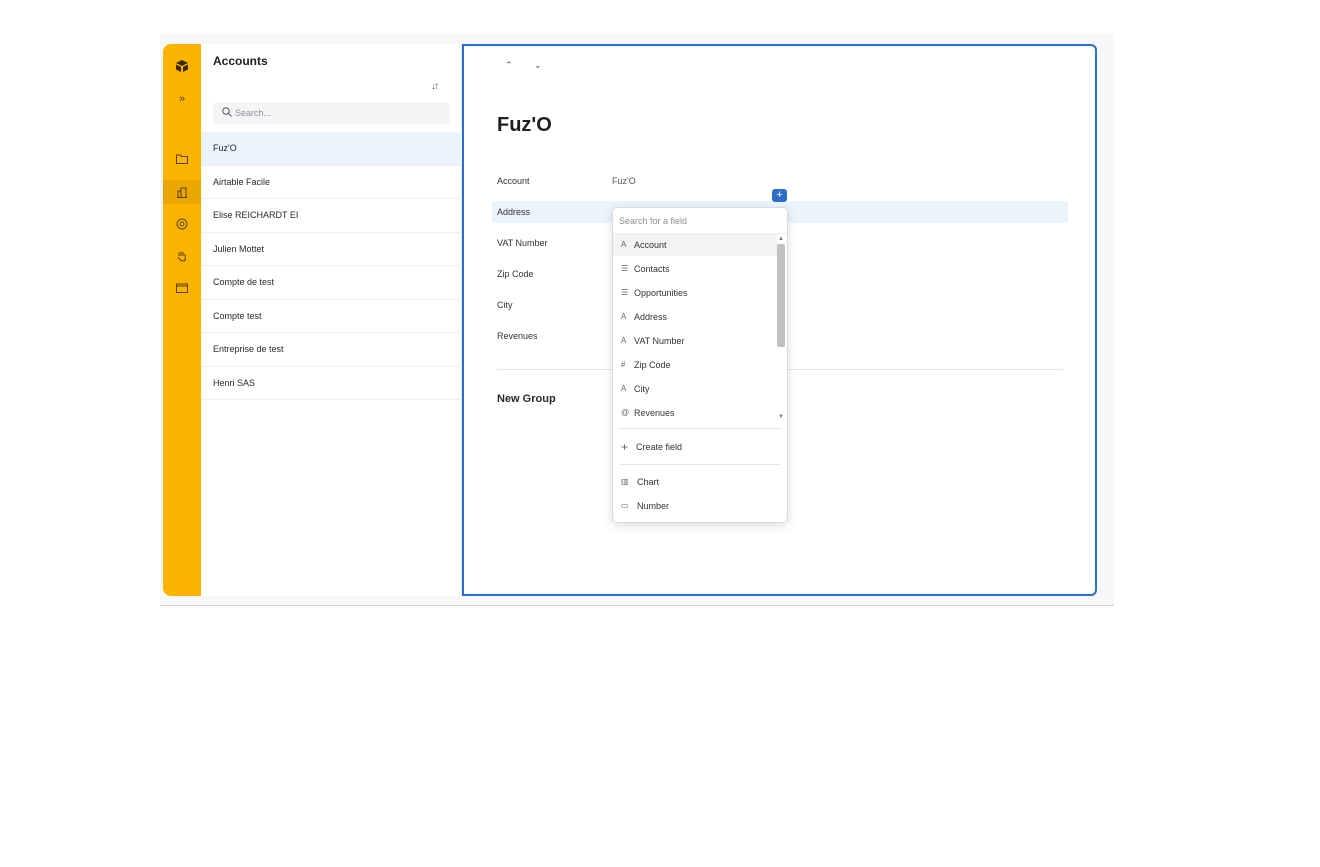 The image size is (1320, 867). Describe the element at coordinates (781, 239) in the screenshot. I see `scroll-up-icon: ▲` at that location.